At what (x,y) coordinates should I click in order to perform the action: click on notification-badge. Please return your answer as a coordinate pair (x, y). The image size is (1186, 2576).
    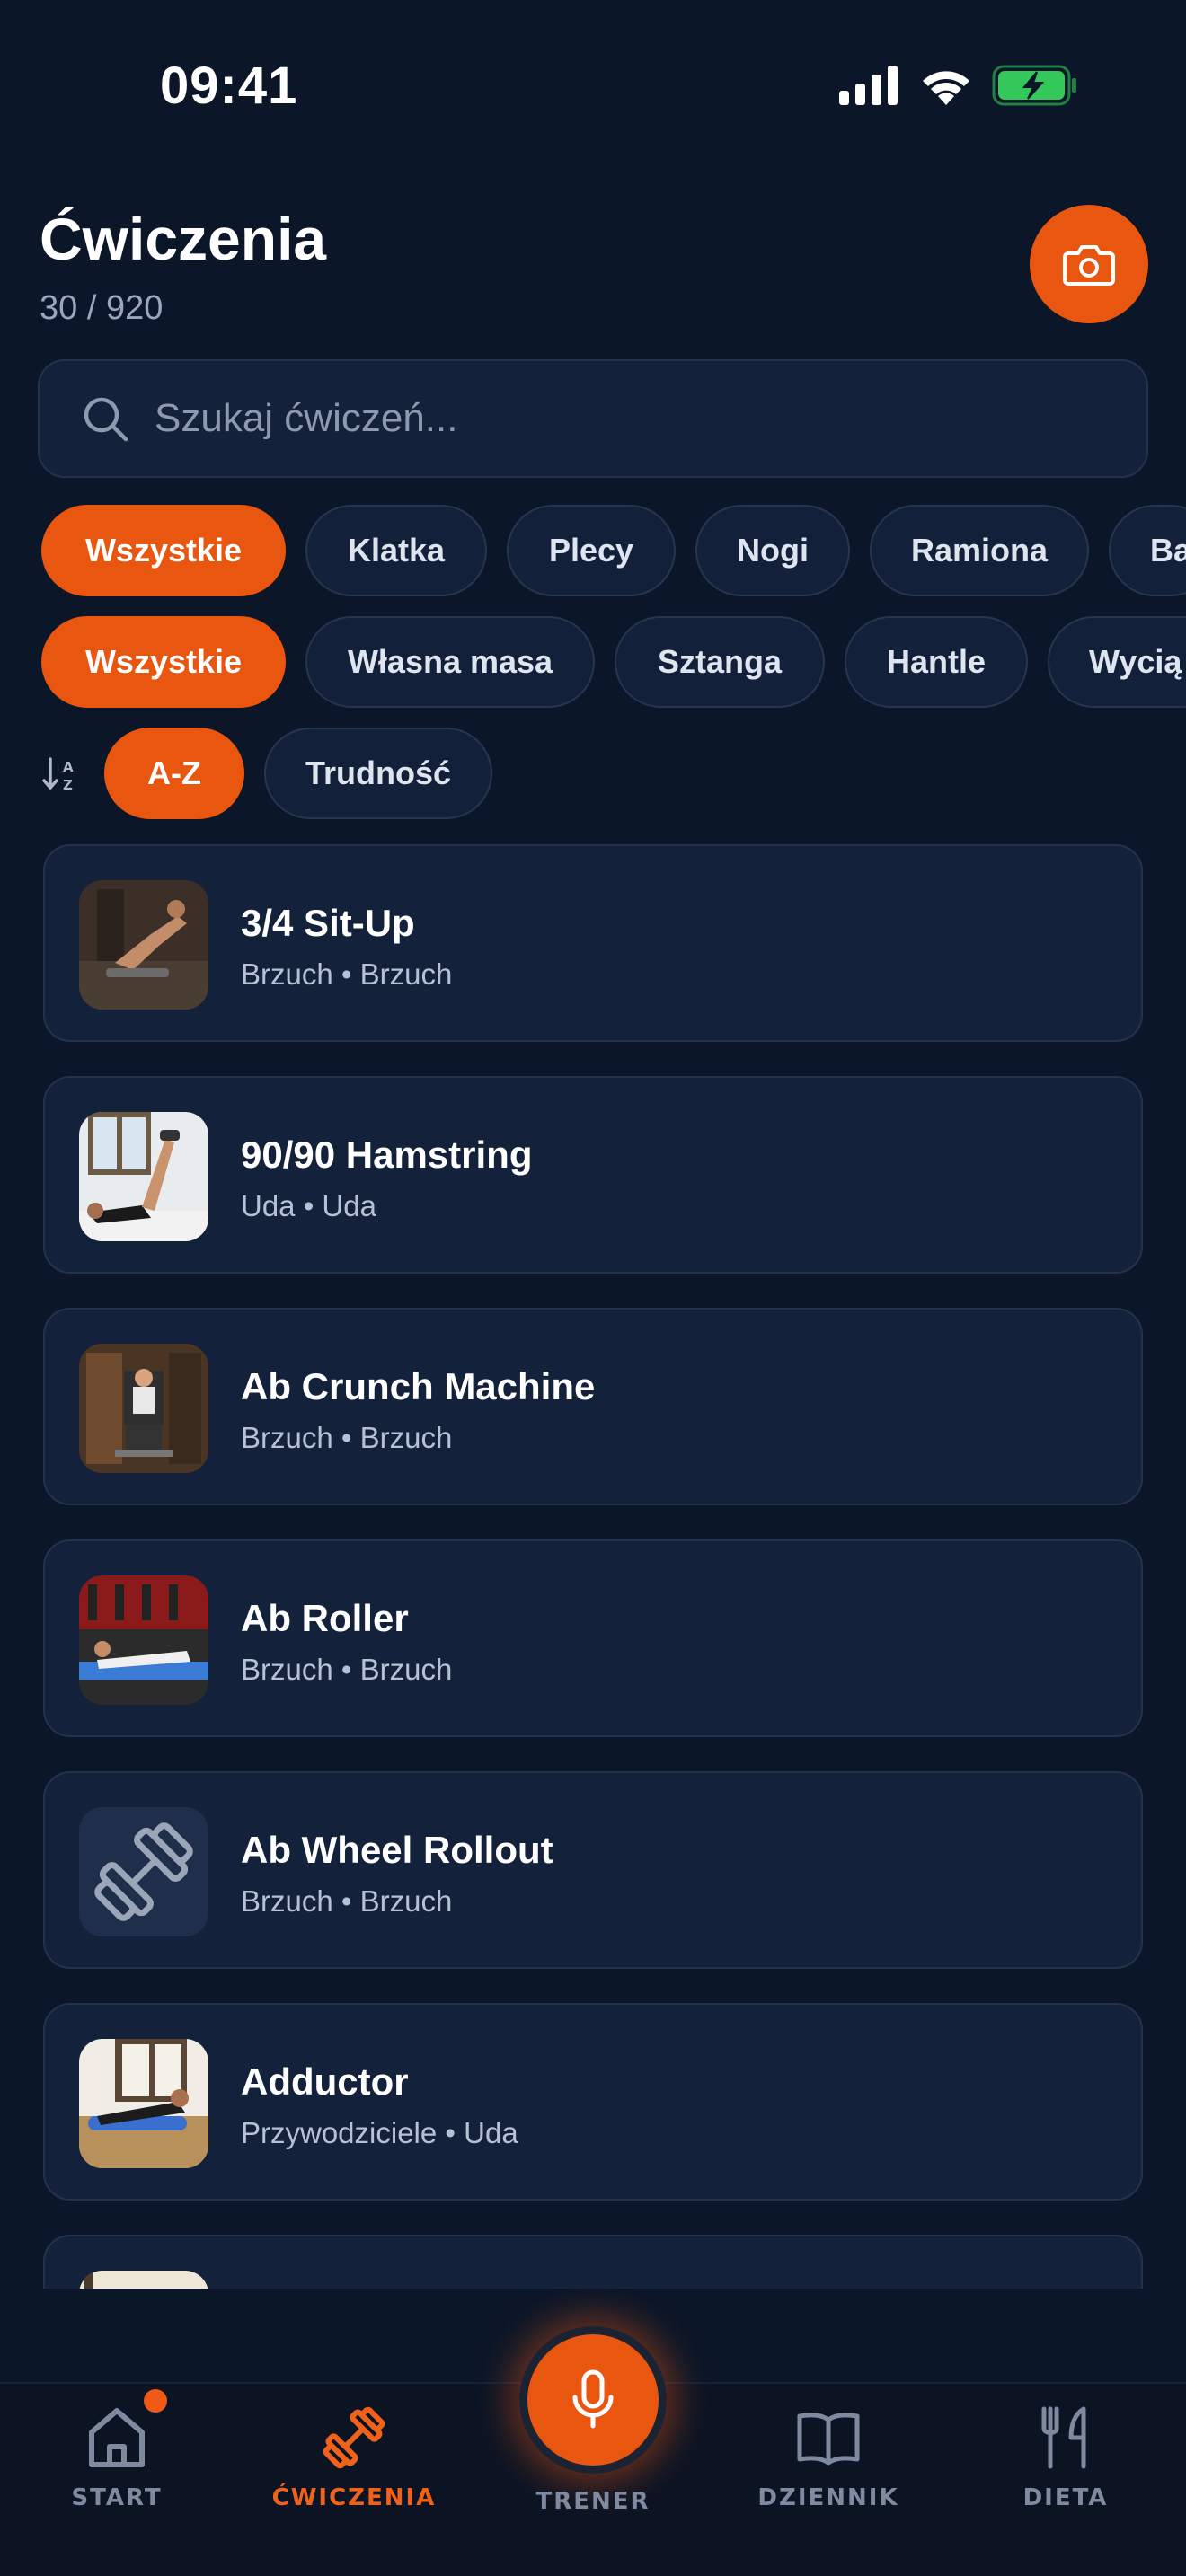
    Looking at the image, I should click on (155, 2401).